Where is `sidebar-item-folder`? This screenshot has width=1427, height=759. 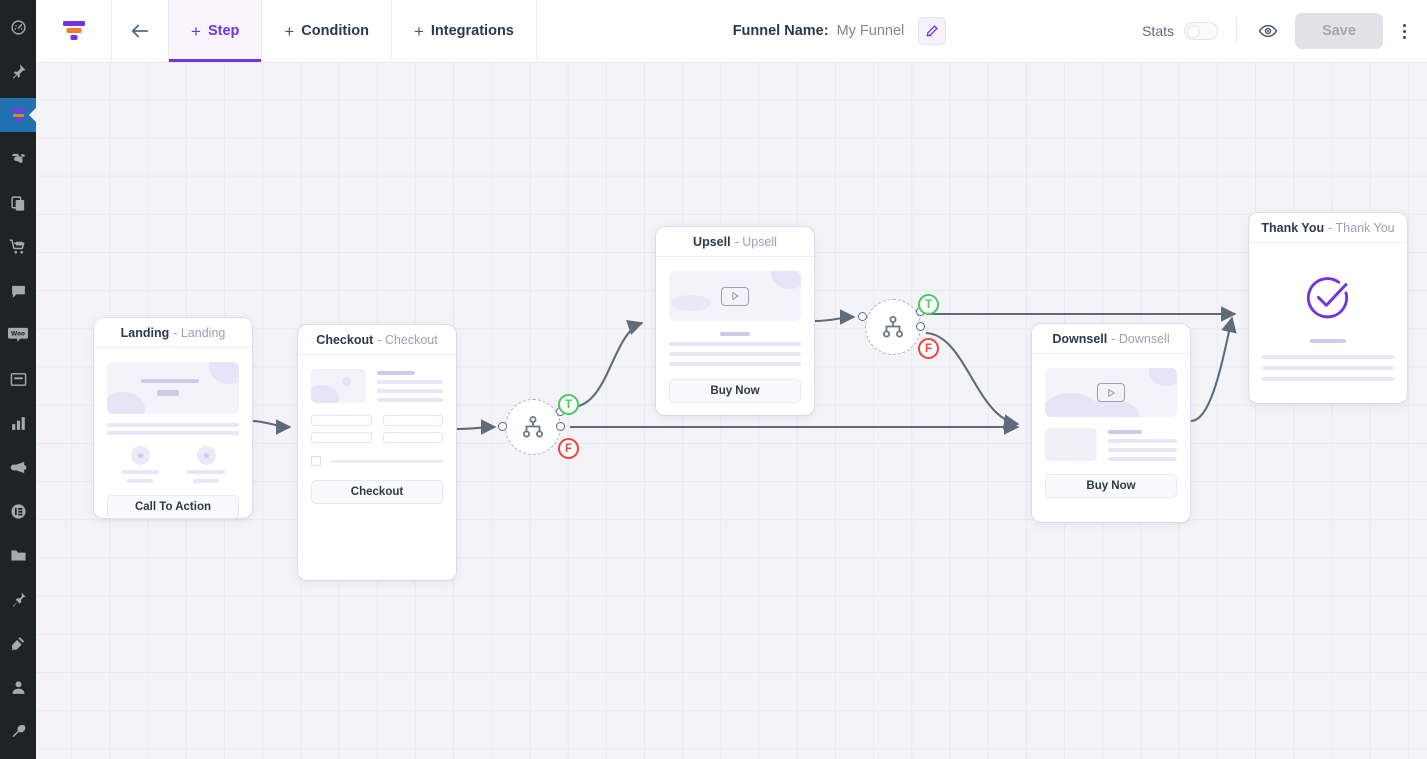 sidebar-item-folder is located at coordinates (18, 555).